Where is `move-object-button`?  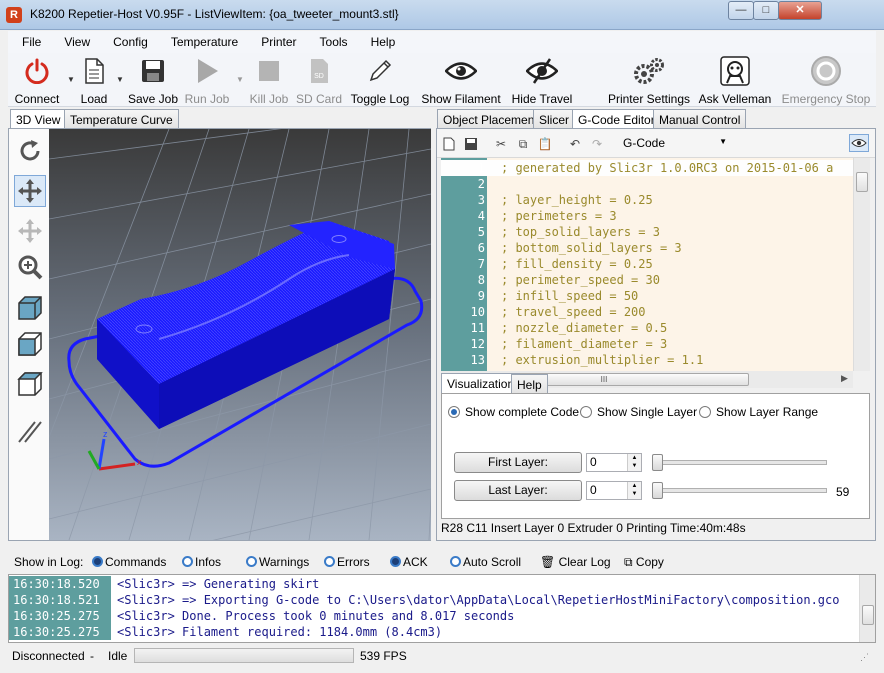 move-object-button is located at coordinates (30, 231).